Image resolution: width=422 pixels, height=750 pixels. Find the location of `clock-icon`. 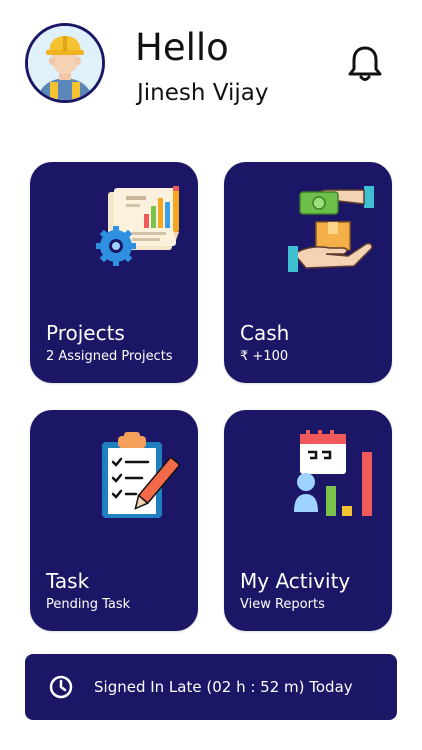

clock-icon is located at coordinates (61, 687).